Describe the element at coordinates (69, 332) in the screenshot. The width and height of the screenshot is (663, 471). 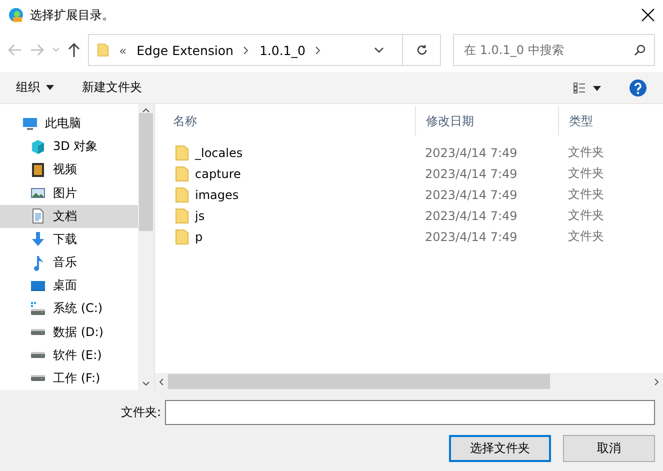
I see `sidebar-item: 数据 (D:)` at that location.